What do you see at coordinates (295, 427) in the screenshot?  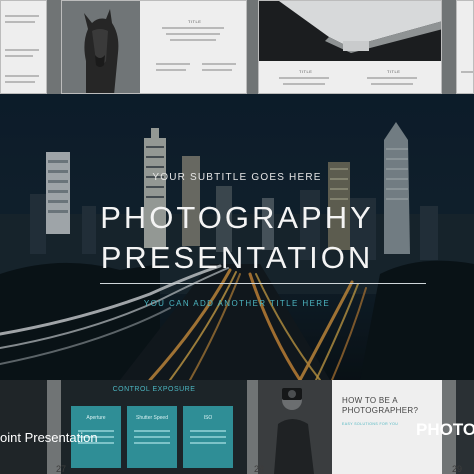 I see `photographer-photo` at bounding box center [295, 427].